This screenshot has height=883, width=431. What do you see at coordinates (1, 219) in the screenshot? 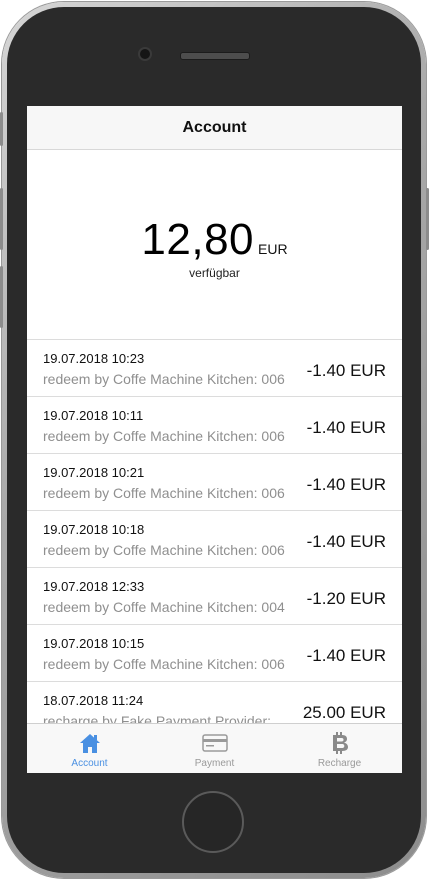
I see `volume-up-button` at bounding box center [1, 219].